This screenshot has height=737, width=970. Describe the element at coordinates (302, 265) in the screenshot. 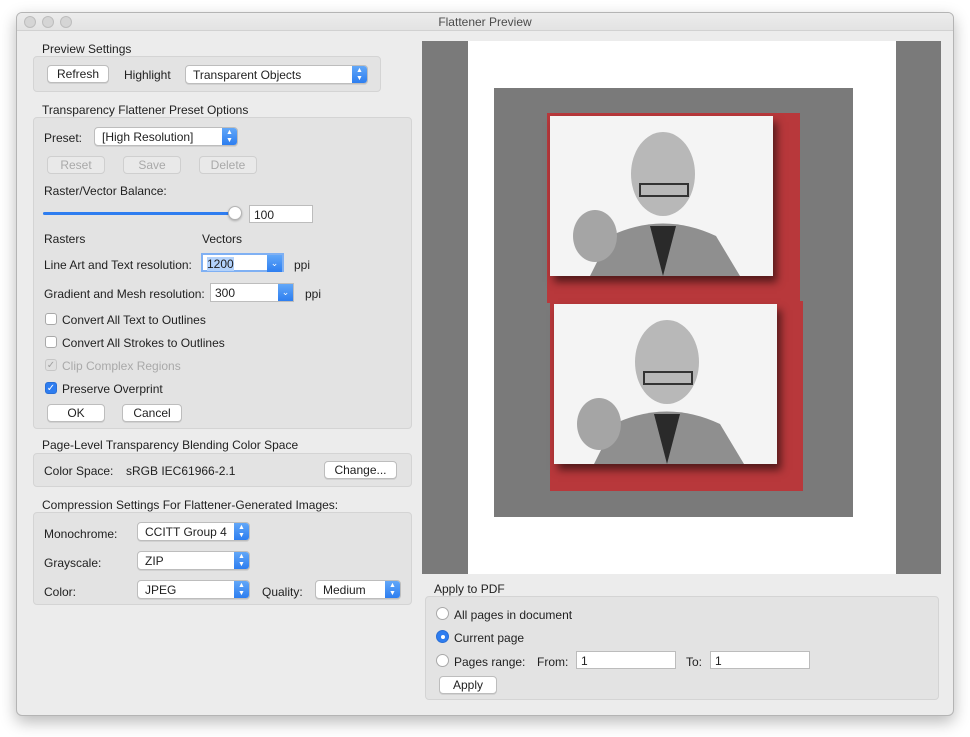

I see `line-art-unit: ppi` at that location.